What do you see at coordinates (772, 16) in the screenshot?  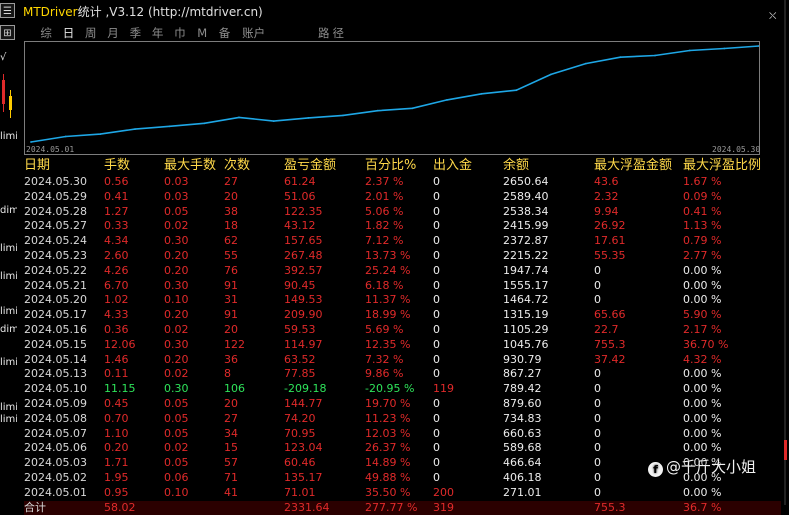 I see `close-icon: ⛌` at bounding box center [772, 16].